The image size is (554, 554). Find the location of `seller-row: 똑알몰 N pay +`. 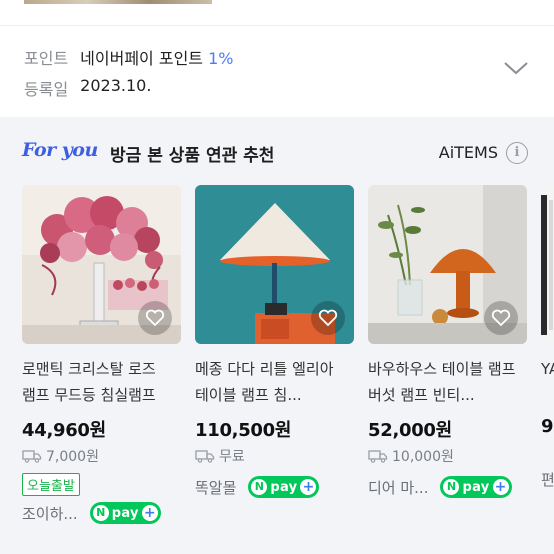

seller-row: 똑알몰 N pay + is located at coordinates (274, 487).